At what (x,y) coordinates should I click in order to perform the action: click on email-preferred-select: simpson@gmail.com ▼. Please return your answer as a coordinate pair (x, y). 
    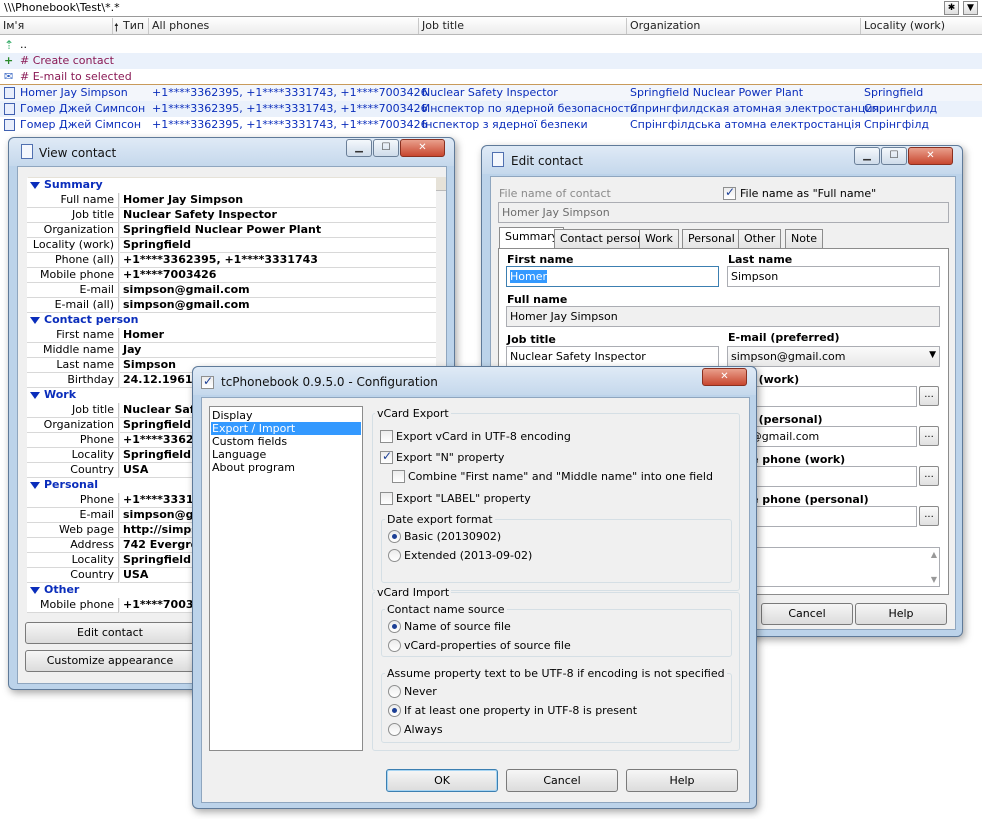
    Looking at the image, I should click on (833, 356).